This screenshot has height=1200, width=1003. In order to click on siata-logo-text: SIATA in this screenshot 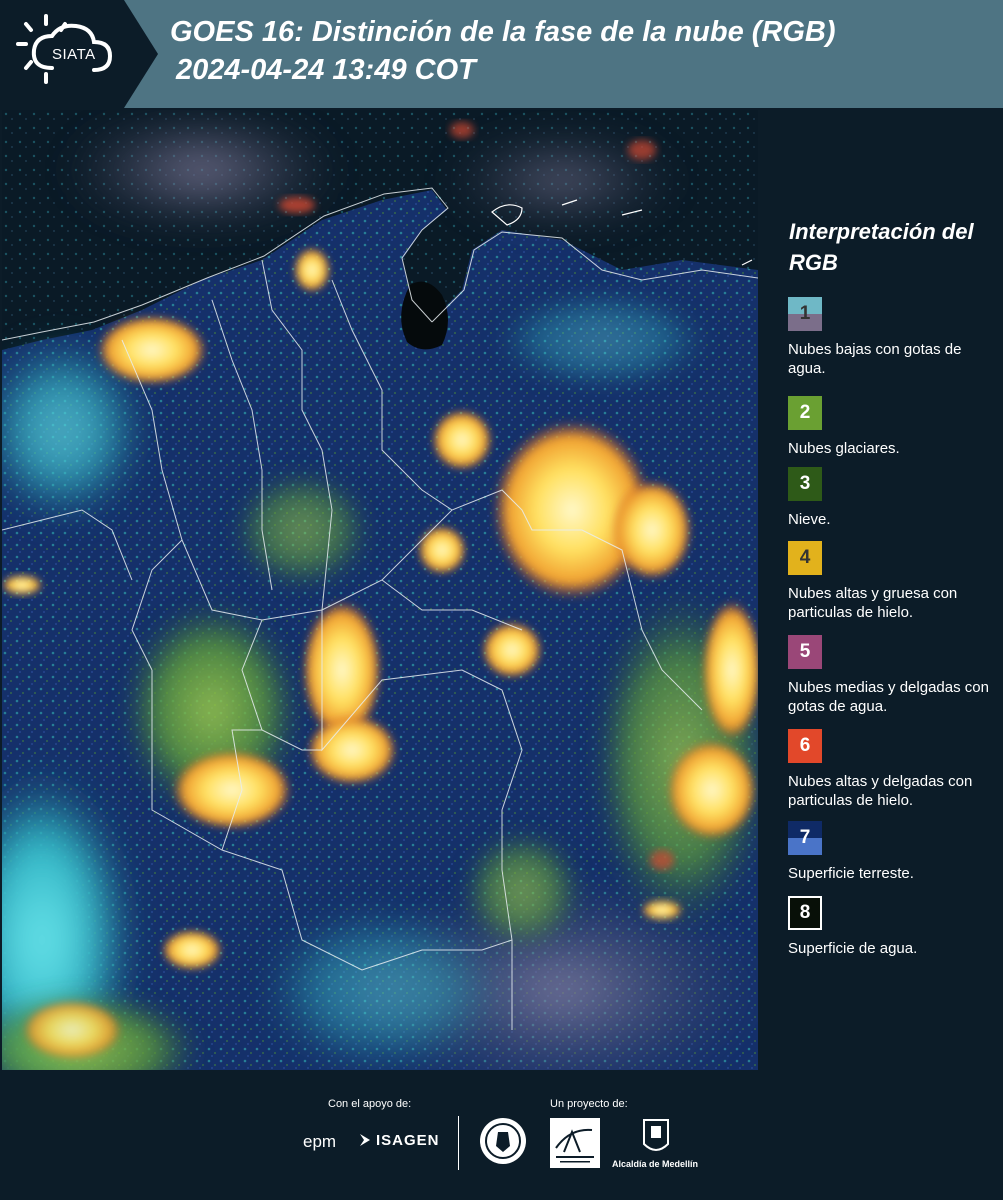, I will do `click(74, 54)`.